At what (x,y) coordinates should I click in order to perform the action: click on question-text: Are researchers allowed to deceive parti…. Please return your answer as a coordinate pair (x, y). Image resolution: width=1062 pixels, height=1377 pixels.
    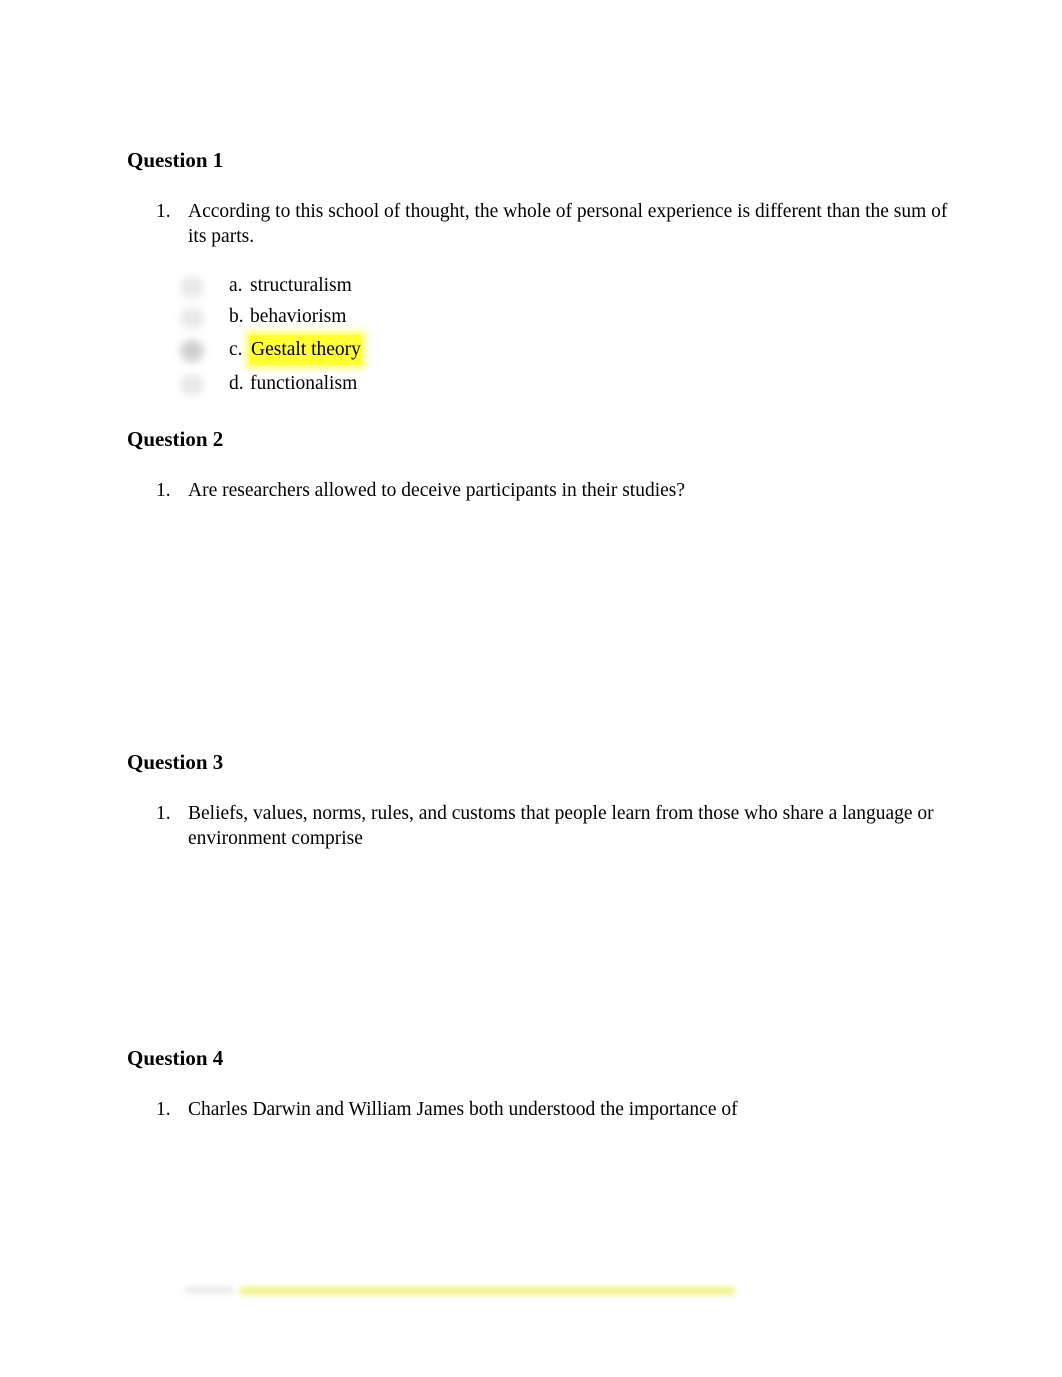
    Looking at the image, I should click on (437, 490).